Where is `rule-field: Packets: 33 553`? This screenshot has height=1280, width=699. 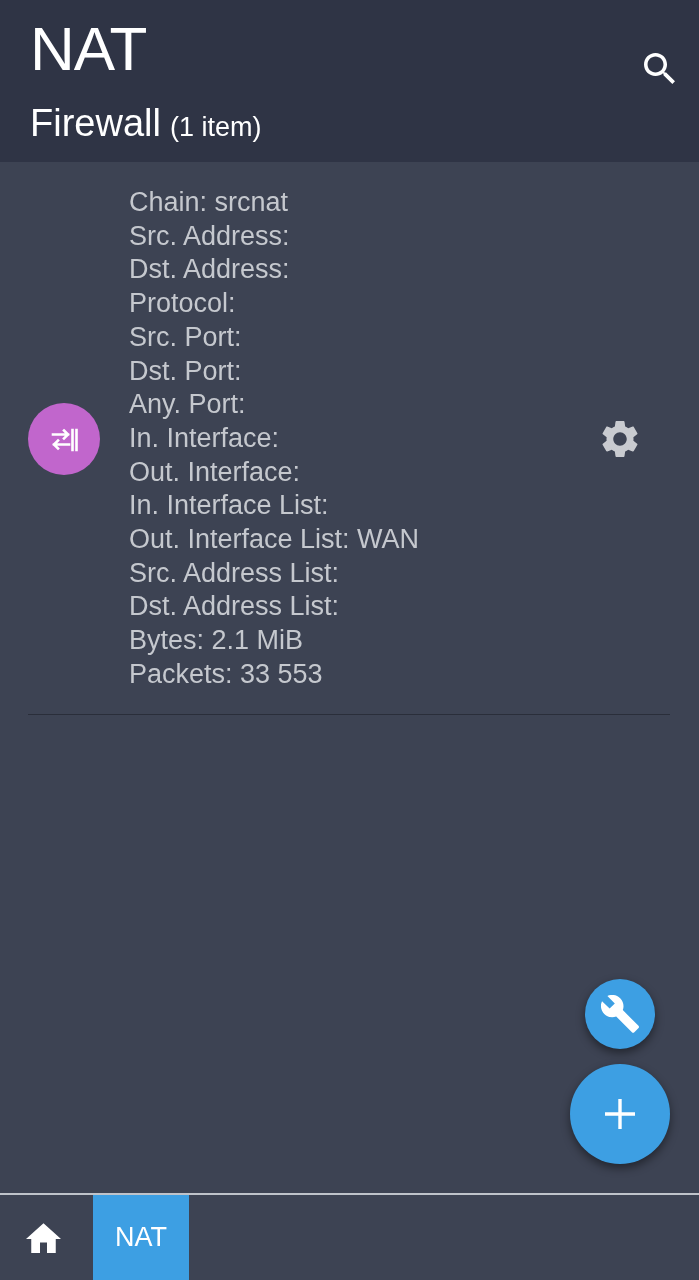
rule-field: Packets: 33 553 is located at coordinates (365, 674).